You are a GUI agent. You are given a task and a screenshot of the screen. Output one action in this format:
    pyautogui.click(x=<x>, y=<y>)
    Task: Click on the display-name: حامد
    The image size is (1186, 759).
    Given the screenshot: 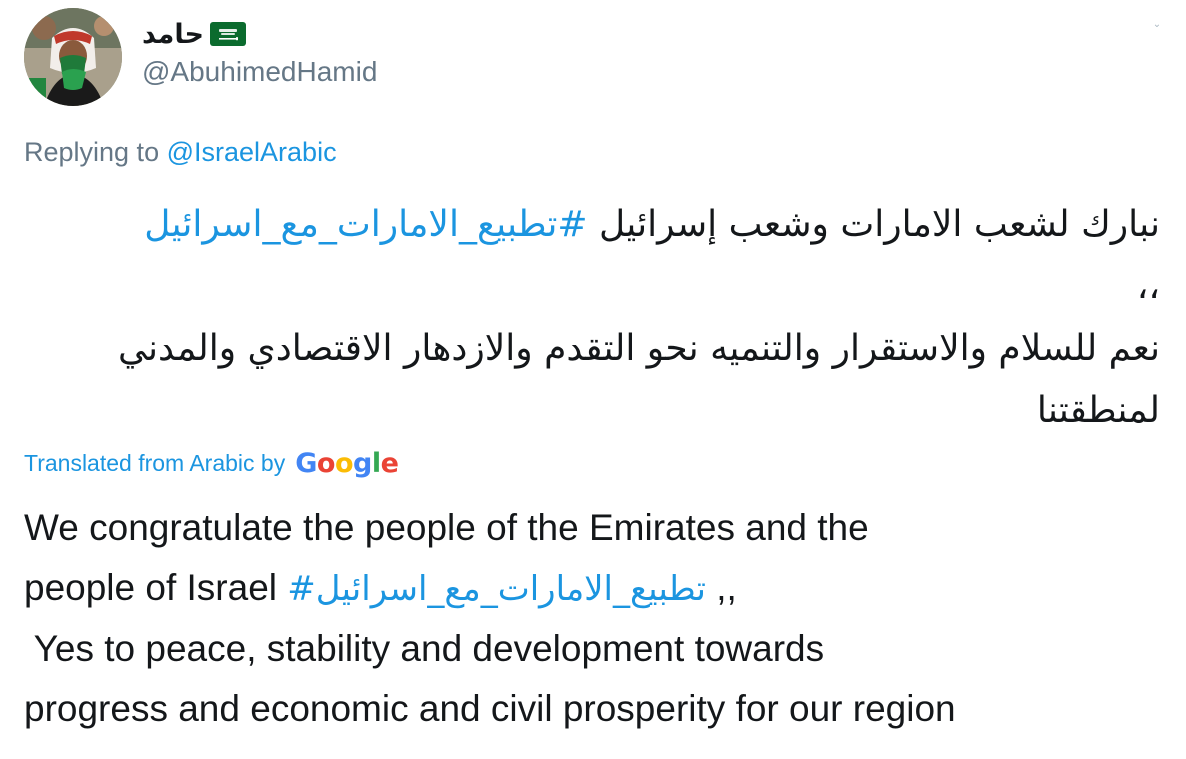 What is the action you would take?
    pyautogui.click(x=173, y=34)
    